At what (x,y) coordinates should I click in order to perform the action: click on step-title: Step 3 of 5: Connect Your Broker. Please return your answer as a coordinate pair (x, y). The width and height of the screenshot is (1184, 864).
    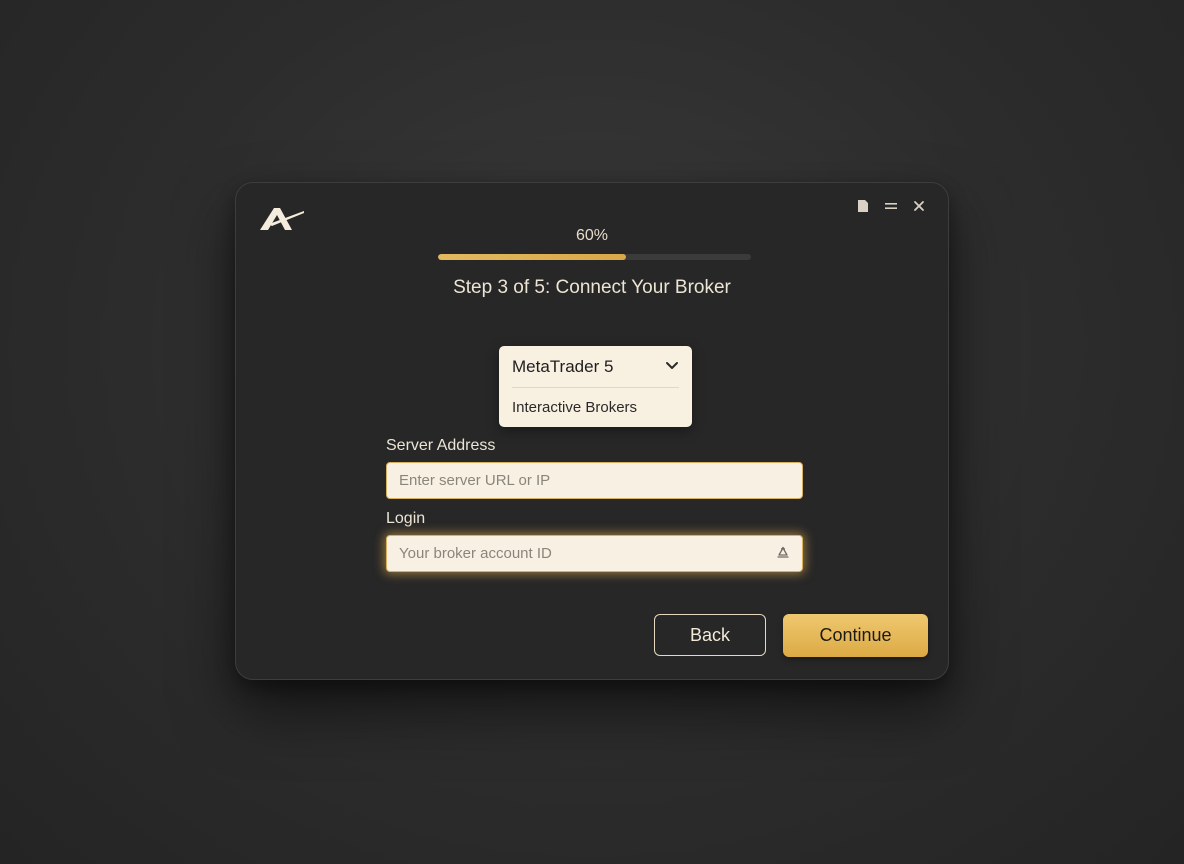
    Looking at the image, I should click on (592, 287).